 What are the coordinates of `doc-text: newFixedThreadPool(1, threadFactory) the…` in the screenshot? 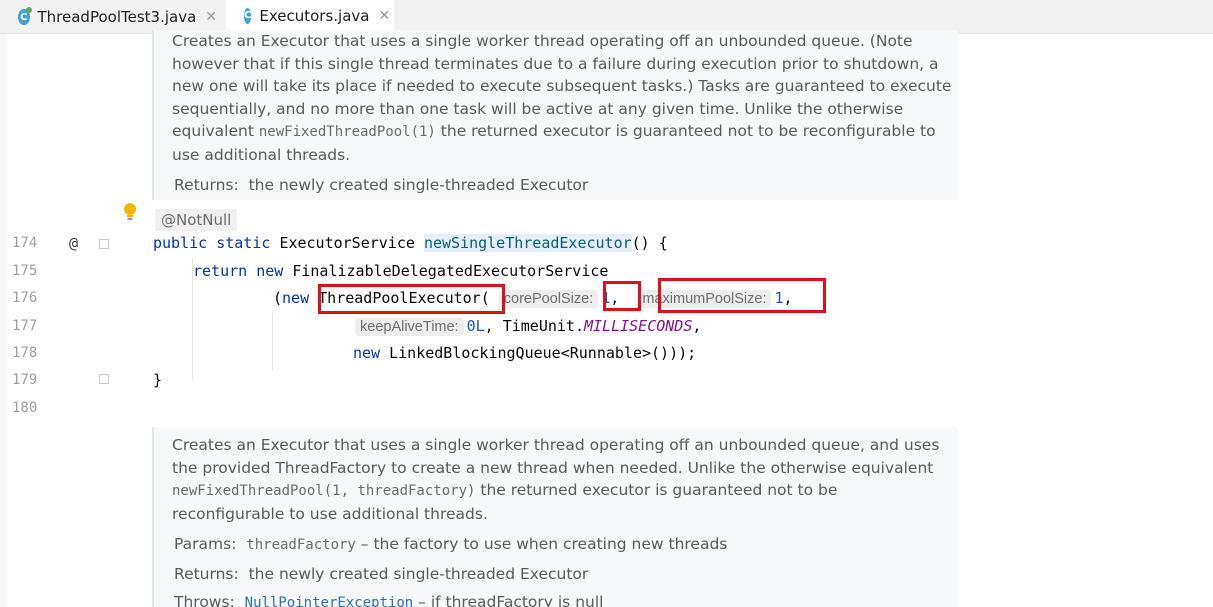 It's located at (505, 490).